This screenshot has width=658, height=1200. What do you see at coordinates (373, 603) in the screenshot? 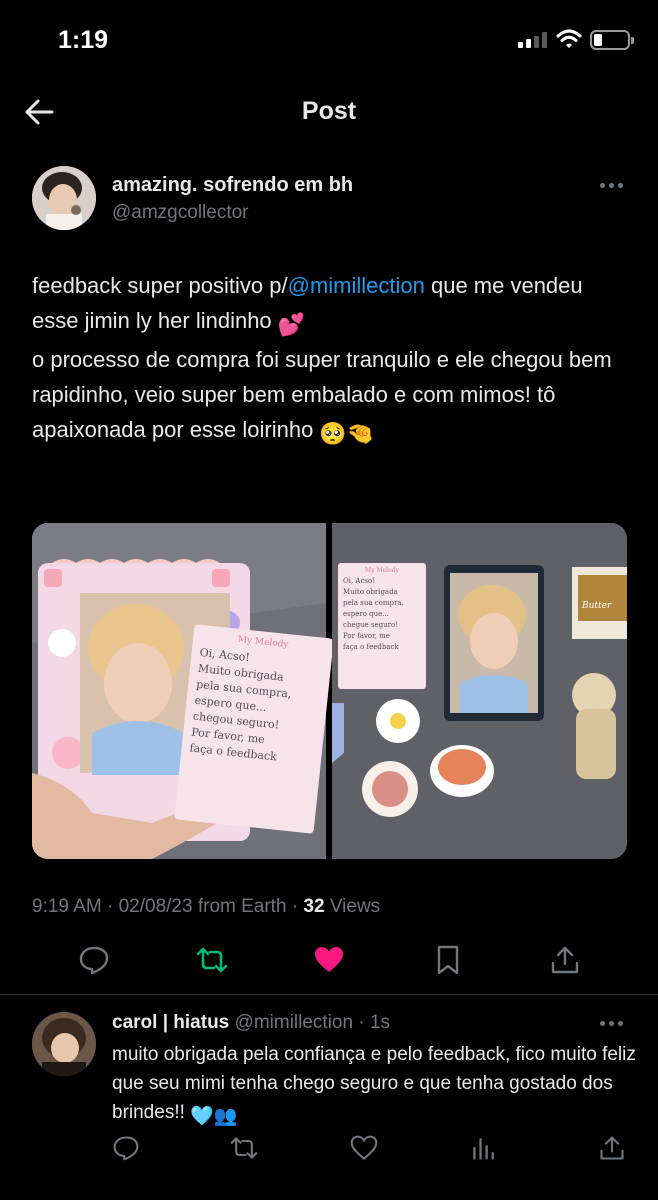
I see `note-card-right-line: pela sua compra,` at bounding box center [373, 603].